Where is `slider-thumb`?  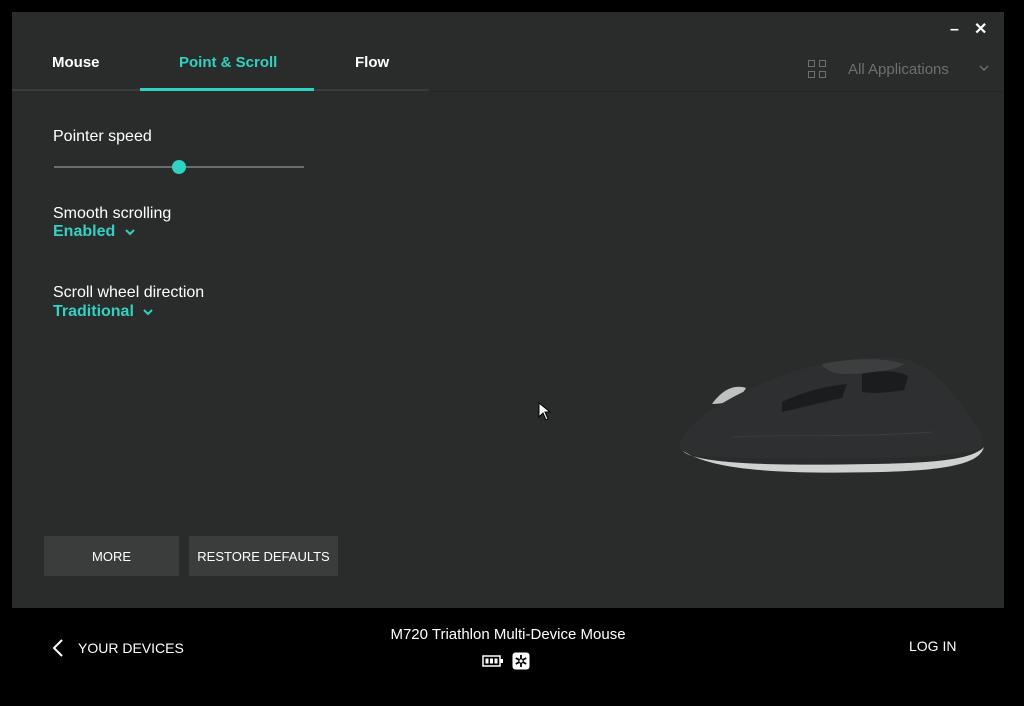
slider-thumb is located at coordinates (179, 167).